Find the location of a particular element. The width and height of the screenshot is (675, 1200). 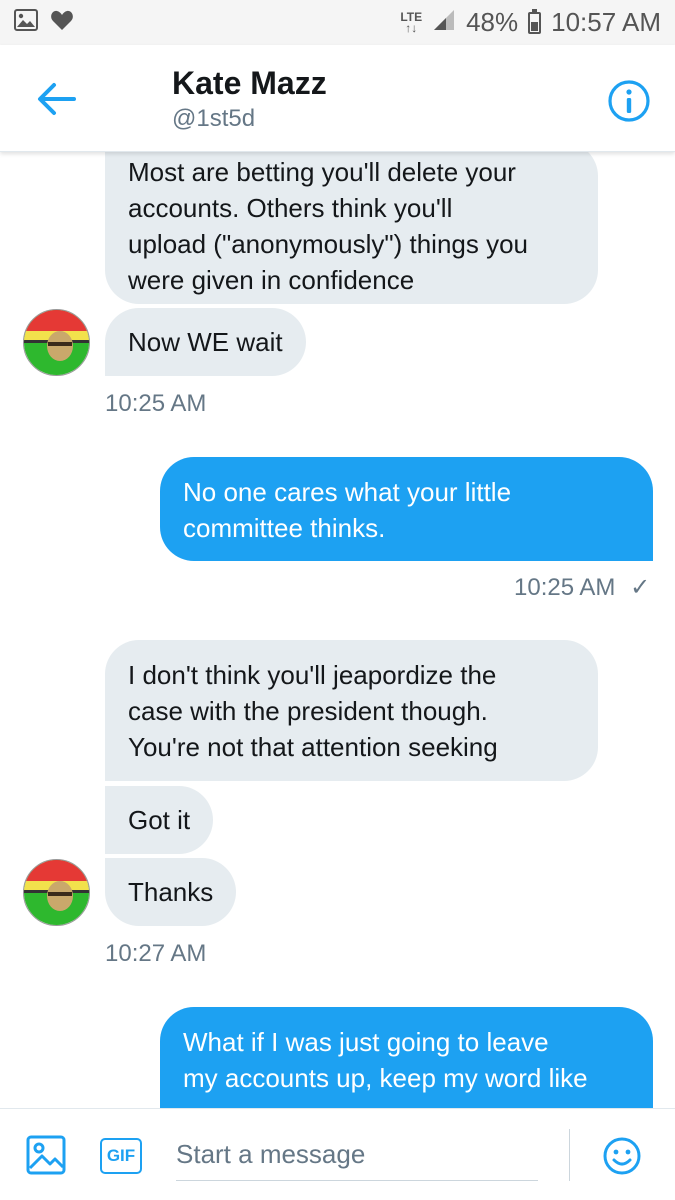

message-text: Now WE wait is located at coordinates (205, 342).